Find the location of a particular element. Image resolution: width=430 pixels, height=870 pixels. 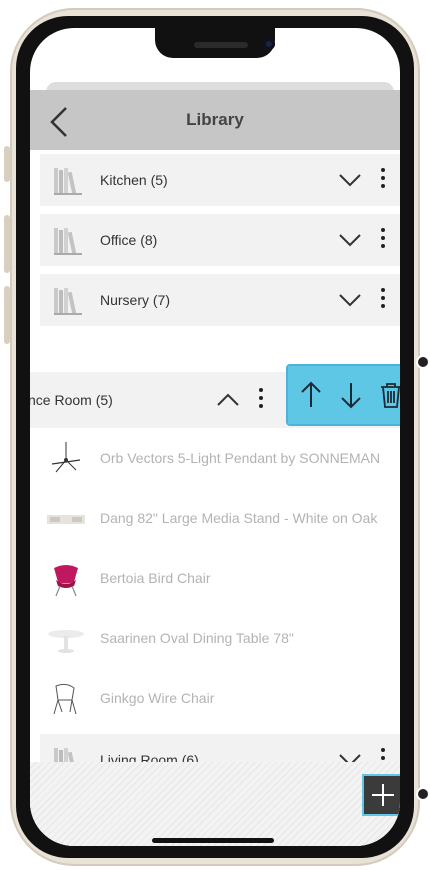

move-down-icon is located at coordinates (351, 395).